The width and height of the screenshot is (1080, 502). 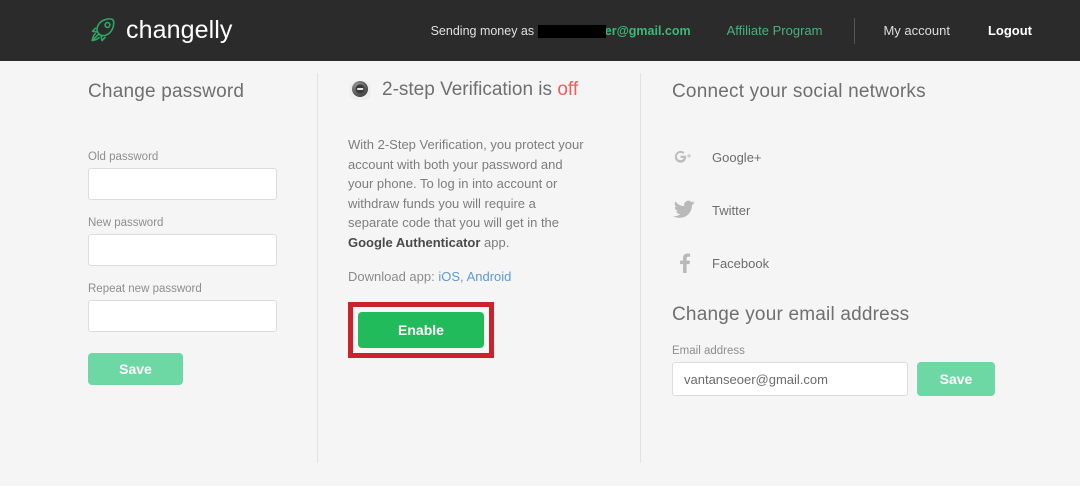 I want to click on rocket-icon, so click(x=102, y=31).